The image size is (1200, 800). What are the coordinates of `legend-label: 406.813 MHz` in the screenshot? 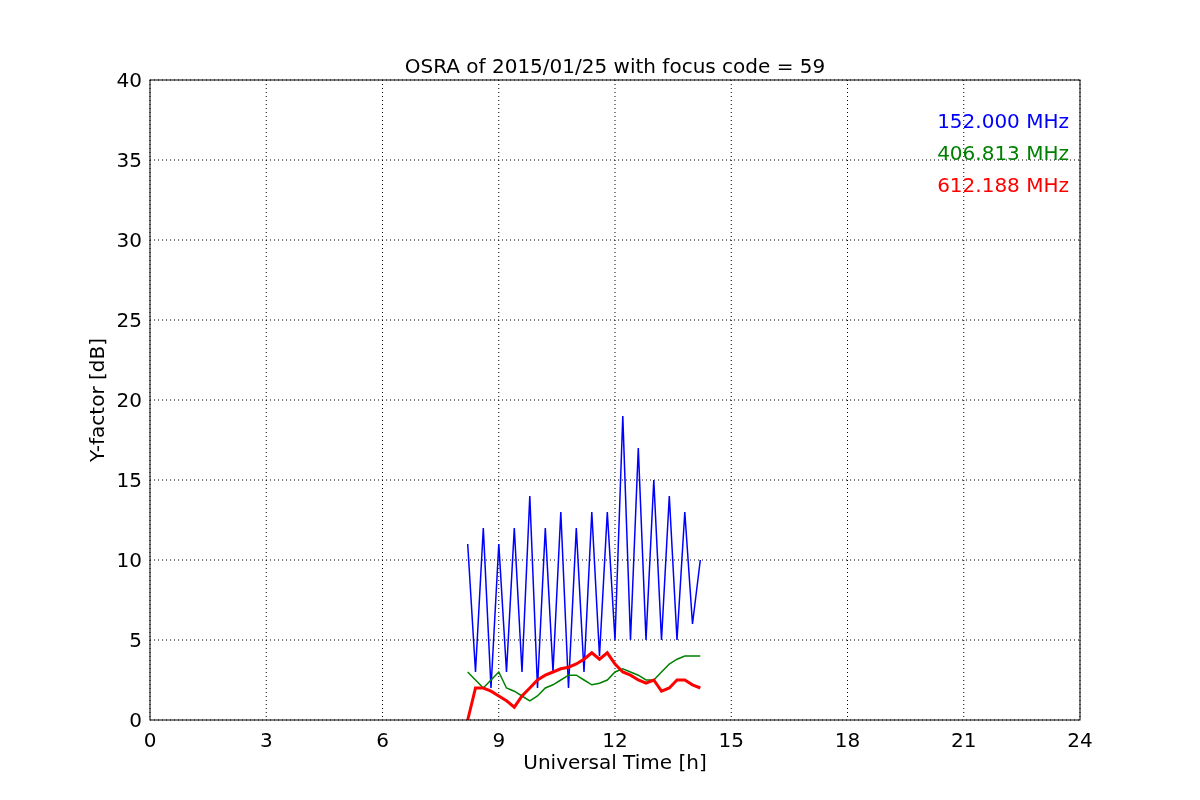 It's located at (1003, 153).